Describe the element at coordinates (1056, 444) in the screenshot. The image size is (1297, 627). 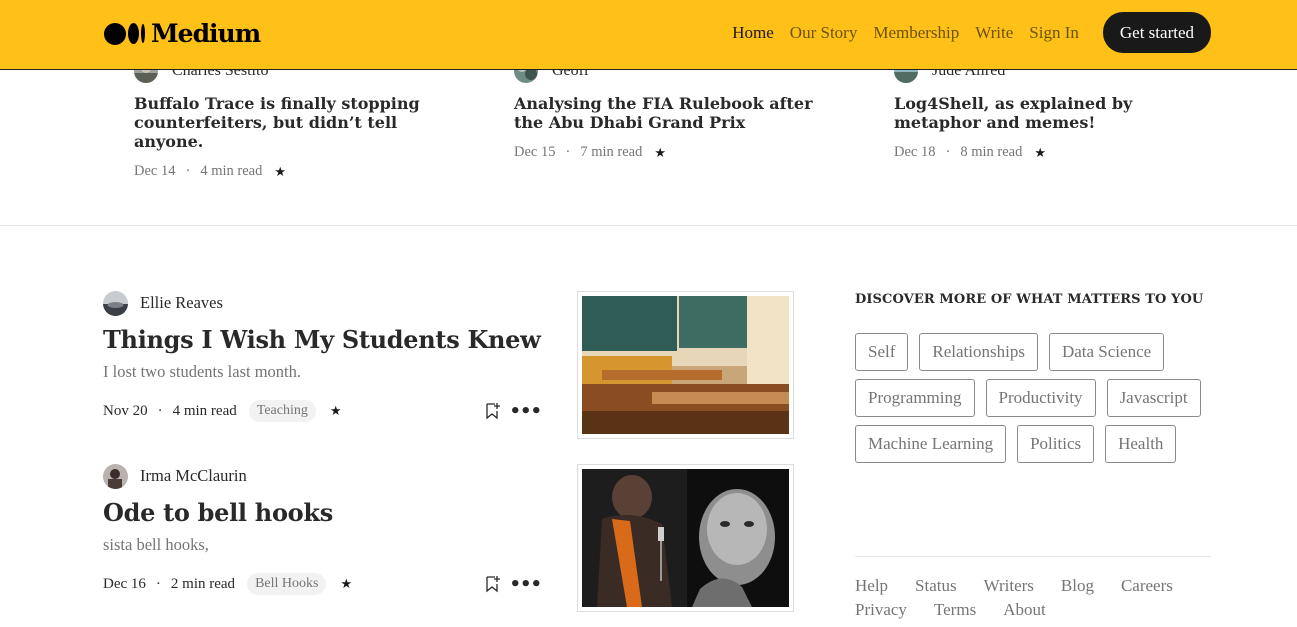
I see `topic-politics: Politics` at that location.